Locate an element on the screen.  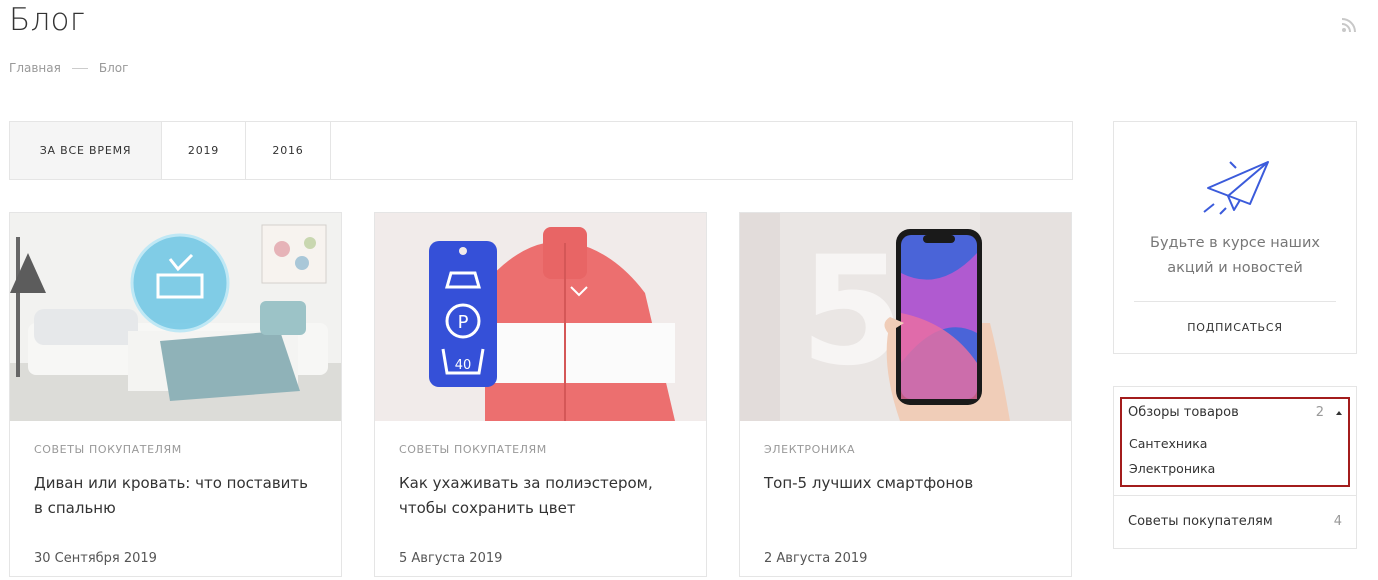
tab-2016: 2016 is located at coordinates (288, 150).